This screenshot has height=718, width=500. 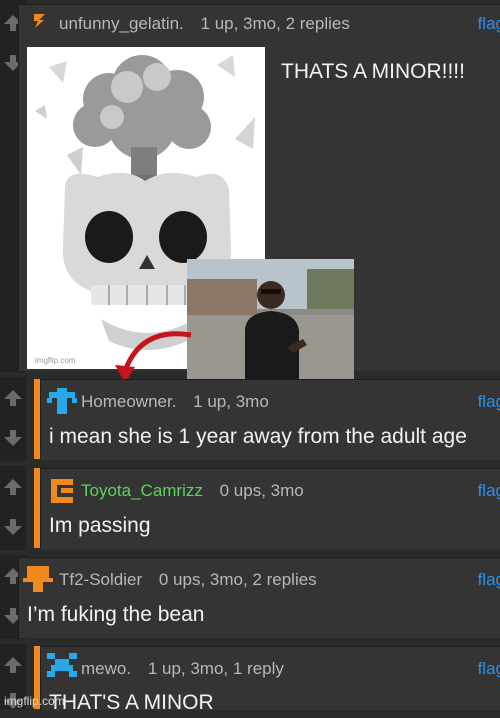 I want to click on comment-stats: 0 ups, 3mo, 2 replies, so click(x=237, y=579).